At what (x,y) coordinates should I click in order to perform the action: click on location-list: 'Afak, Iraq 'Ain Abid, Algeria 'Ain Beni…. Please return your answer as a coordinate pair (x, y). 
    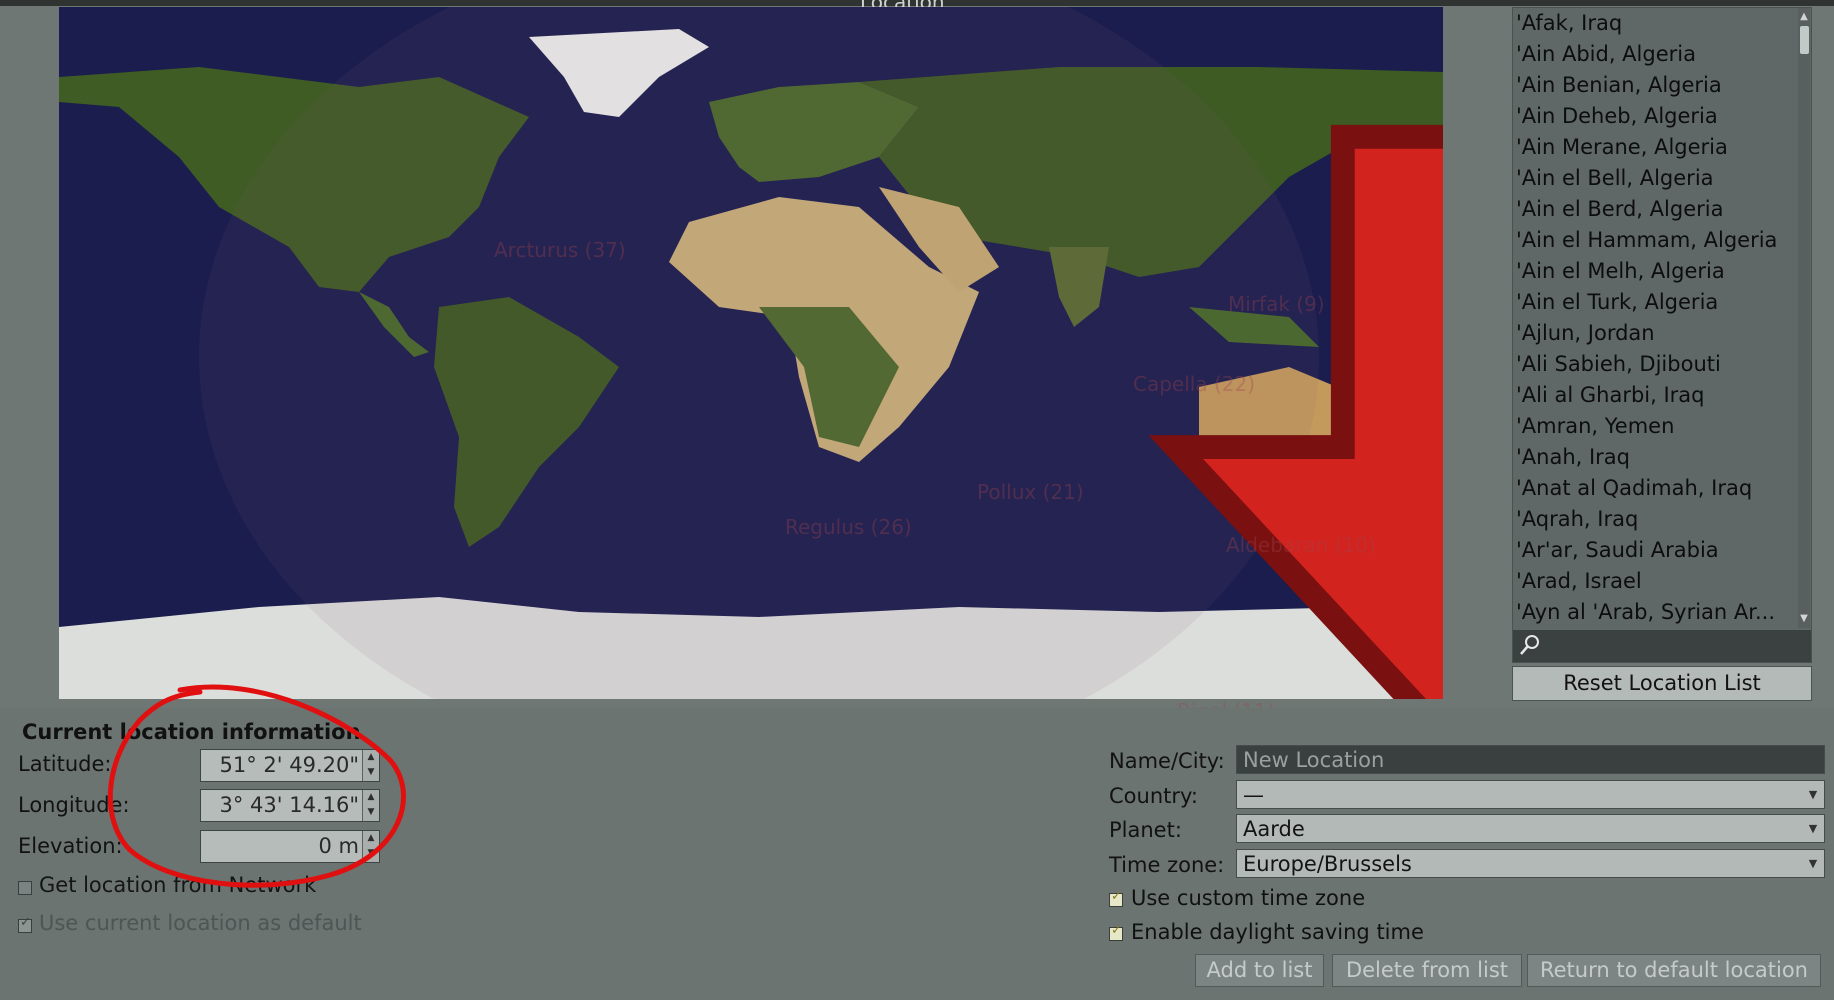
    Looking at the image, I should click on (1662, 335).